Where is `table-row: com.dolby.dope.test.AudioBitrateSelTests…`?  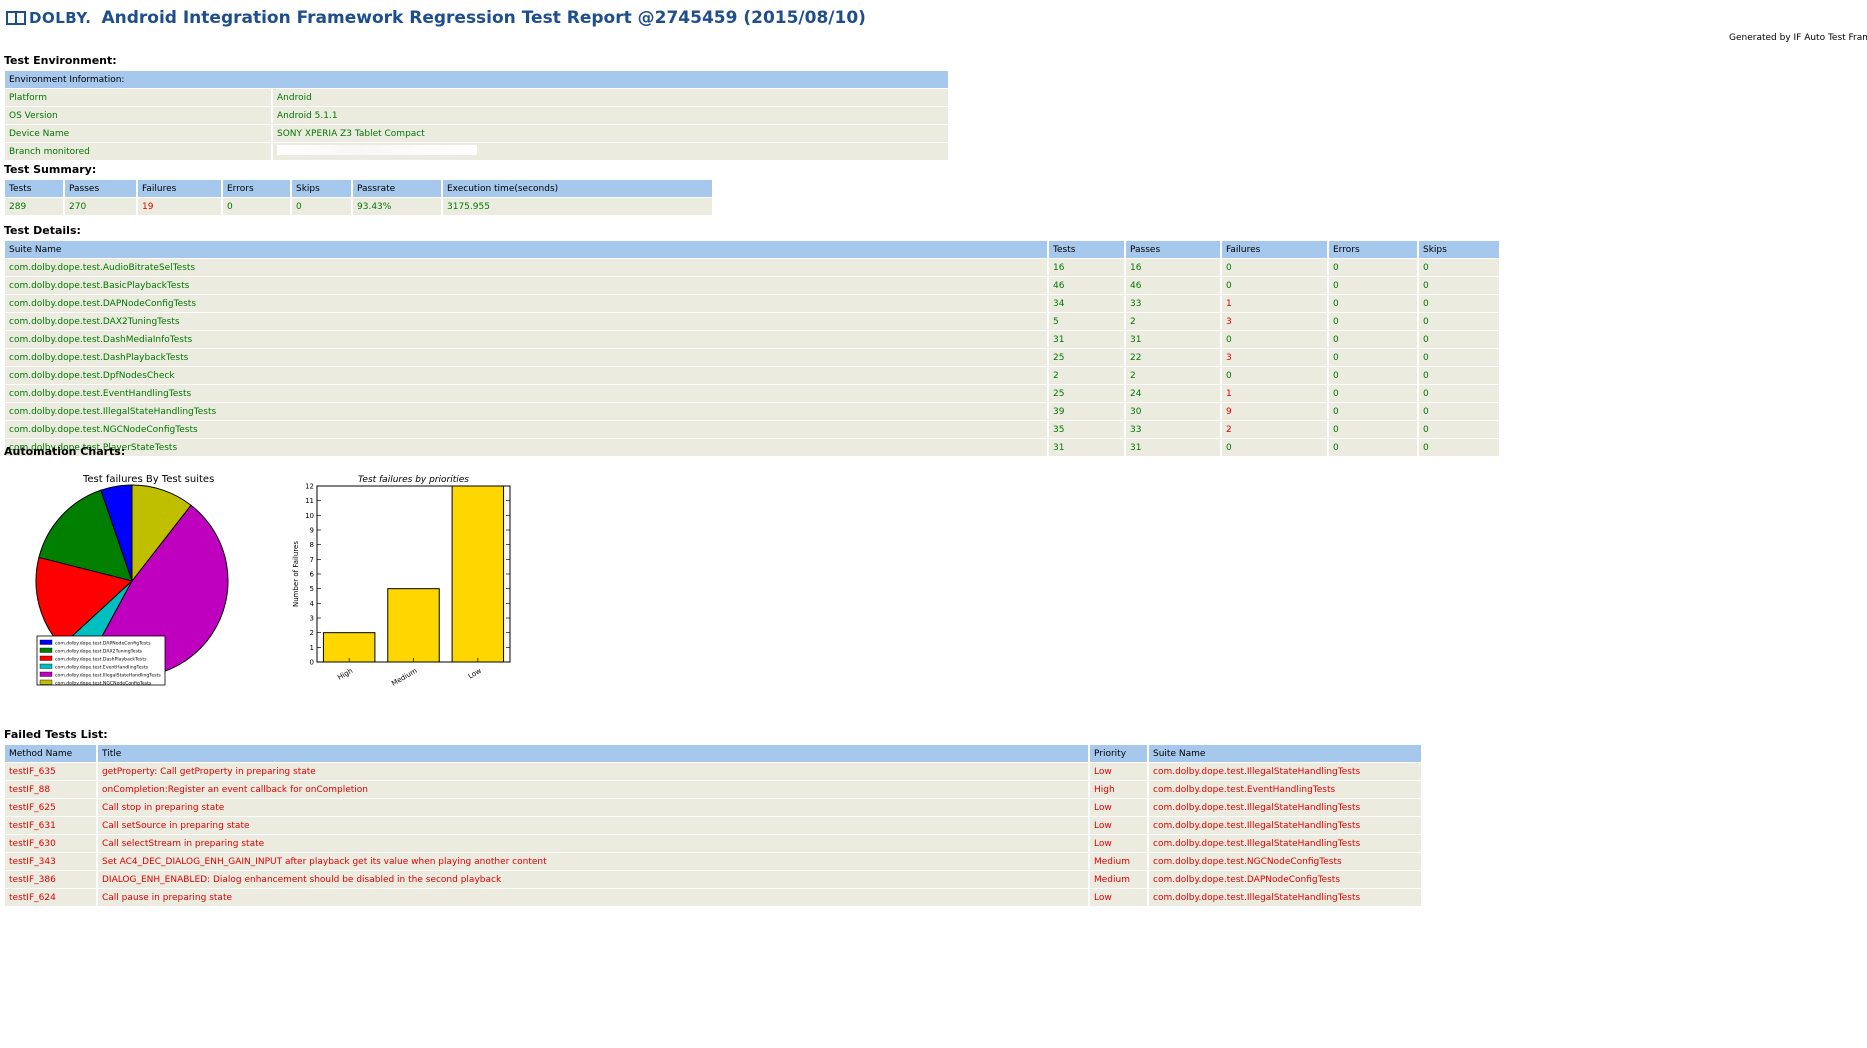 table-row: com.dolby.dope.test.AudioBitrateSelTests… is located at coordinates (752, 267).